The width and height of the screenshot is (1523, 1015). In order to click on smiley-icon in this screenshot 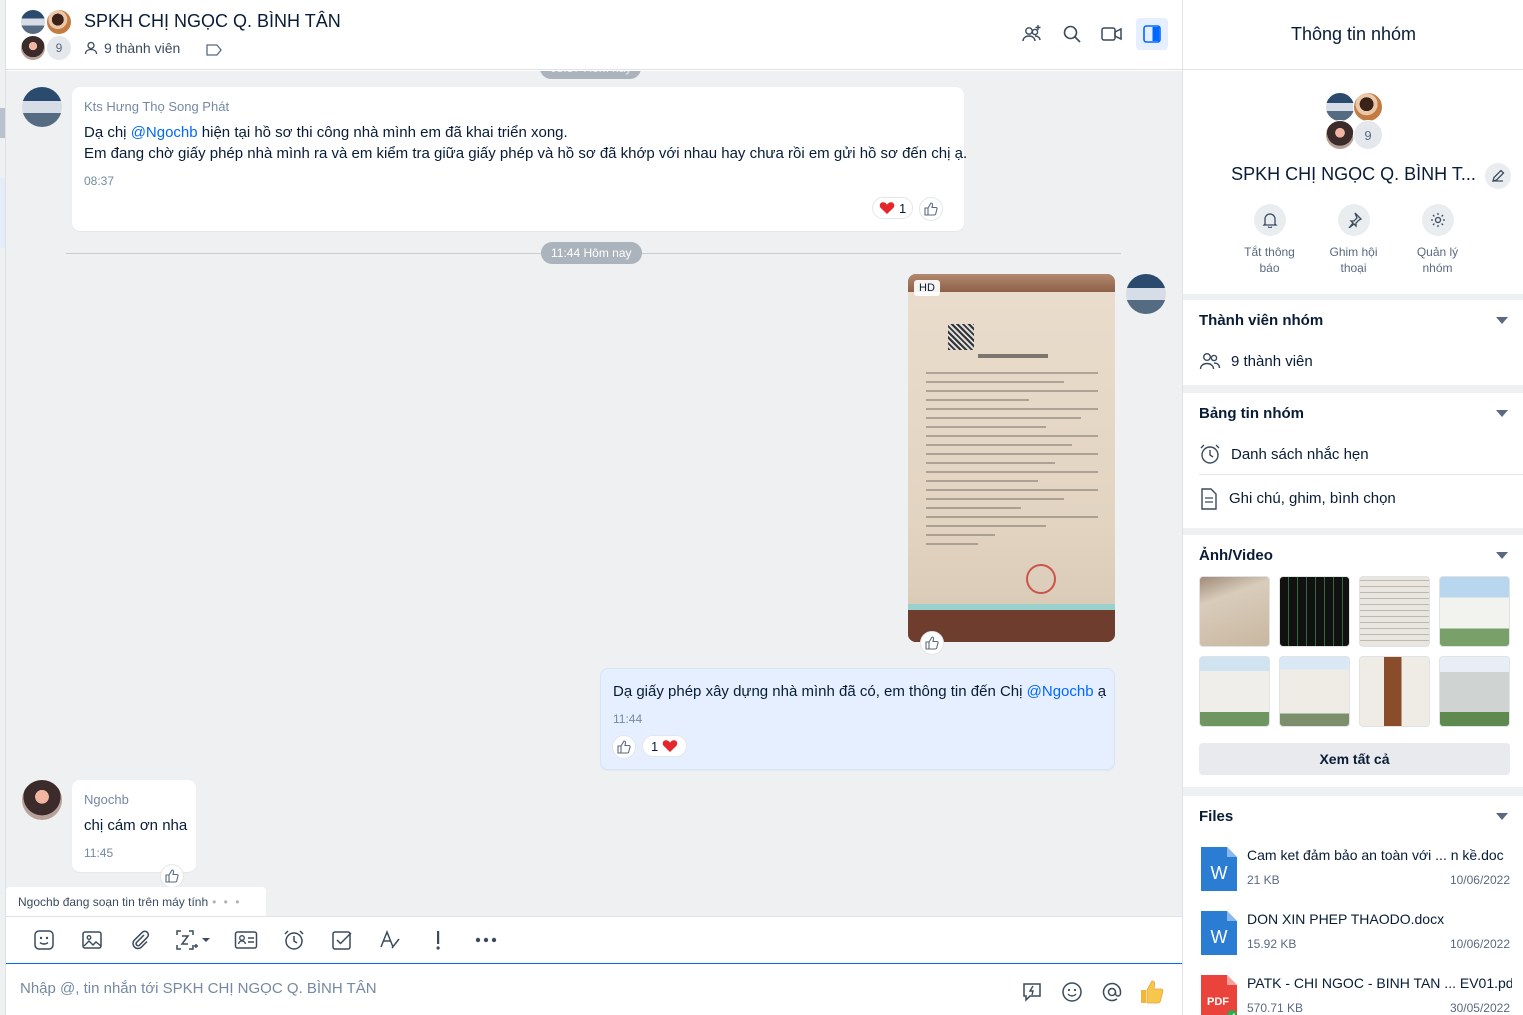, I will do `click(1072, 992)`.